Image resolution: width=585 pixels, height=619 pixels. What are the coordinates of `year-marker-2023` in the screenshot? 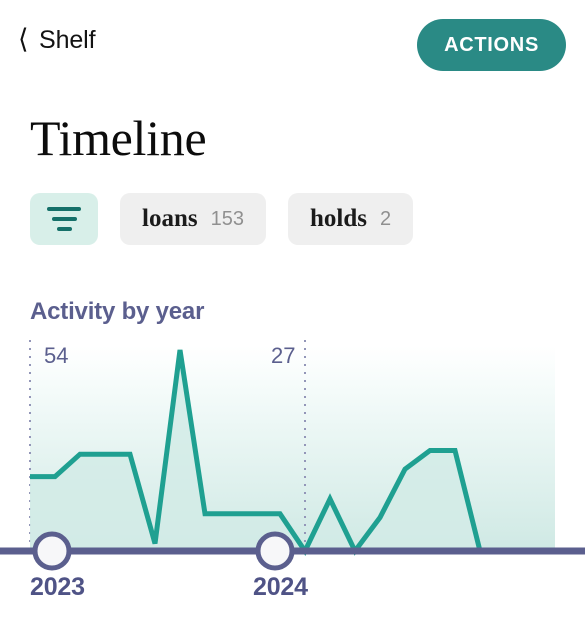 It's located at (52, 551).